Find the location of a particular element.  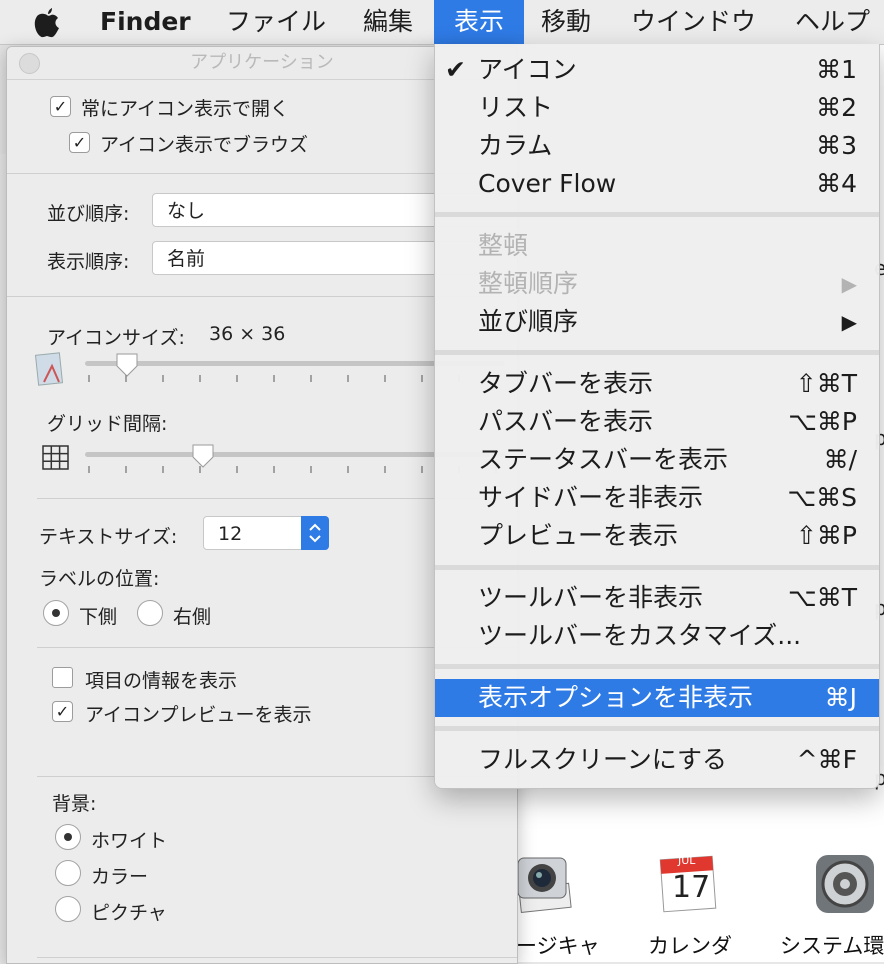

label-bottom-radio is located at coordinates (56, 613).